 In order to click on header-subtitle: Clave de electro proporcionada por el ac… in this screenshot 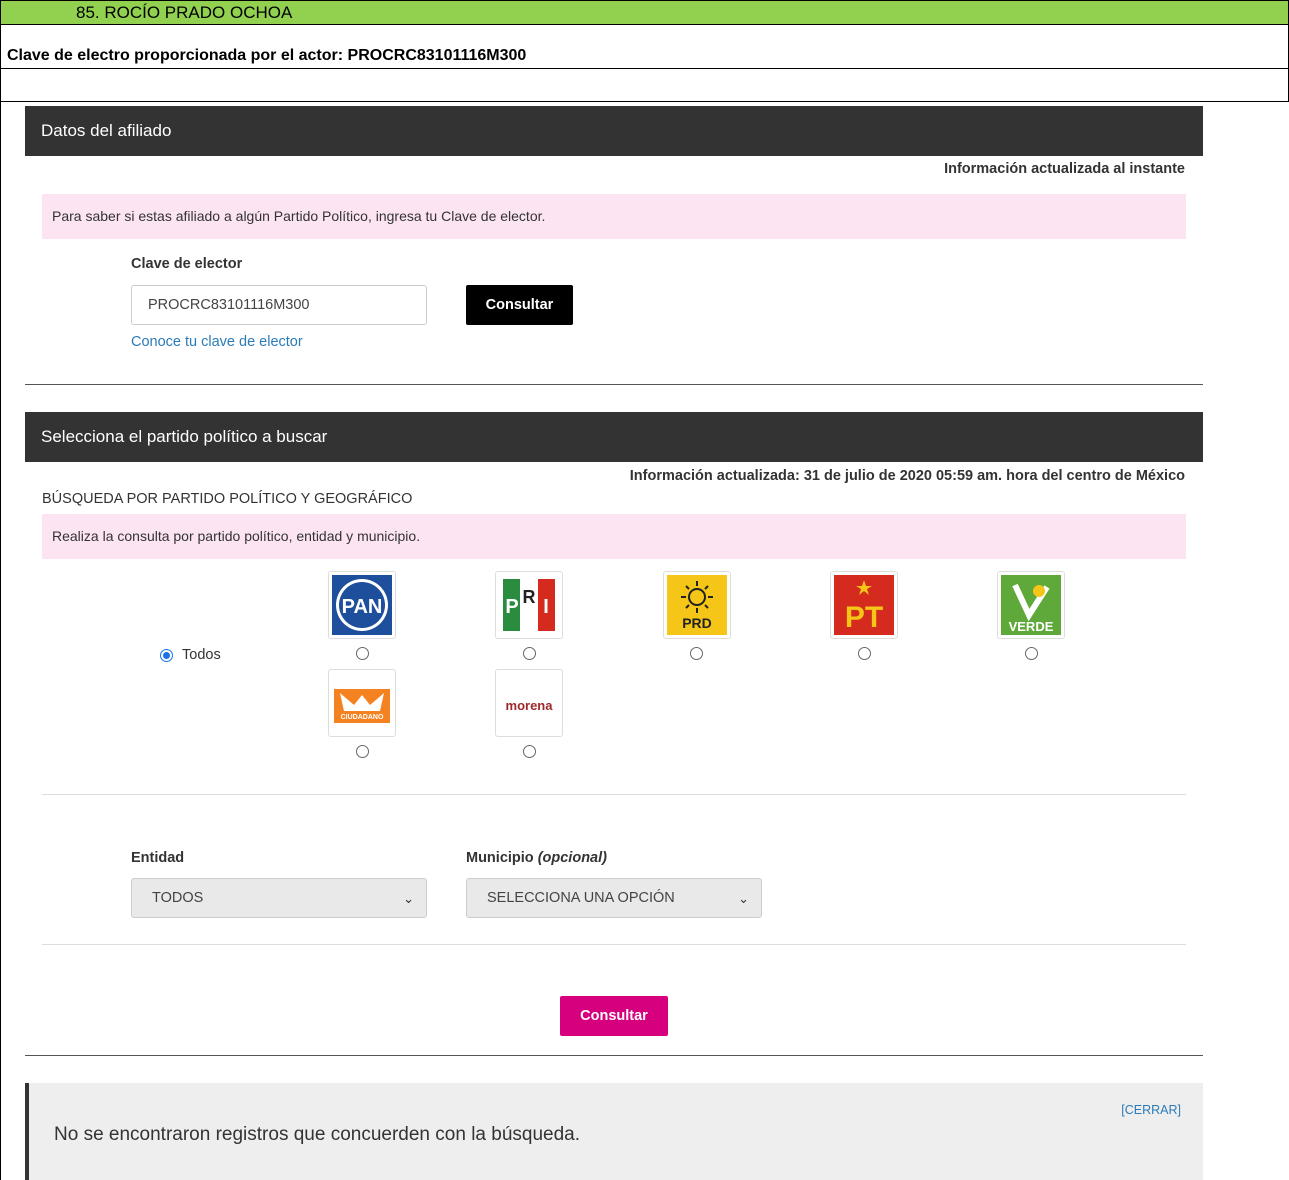, I will do `click(267, 55)`.